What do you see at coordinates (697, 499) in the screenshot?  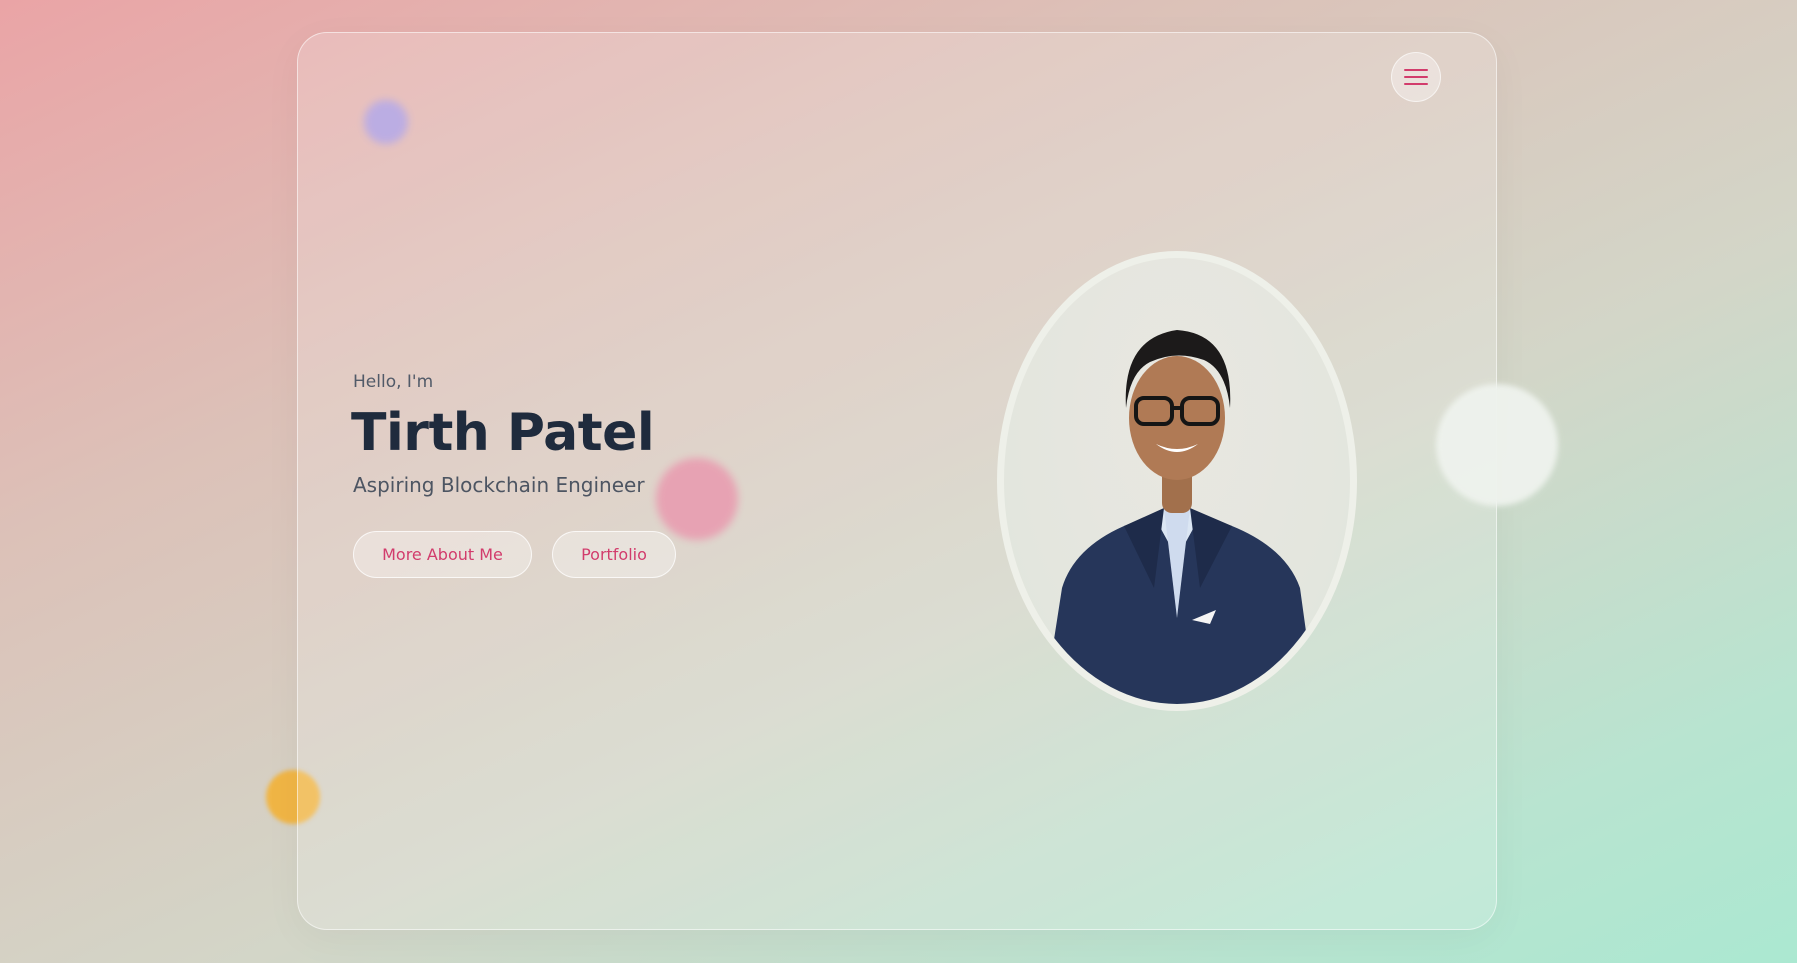 I see `decorative-pink-blob` at bounding box center [697, 499].